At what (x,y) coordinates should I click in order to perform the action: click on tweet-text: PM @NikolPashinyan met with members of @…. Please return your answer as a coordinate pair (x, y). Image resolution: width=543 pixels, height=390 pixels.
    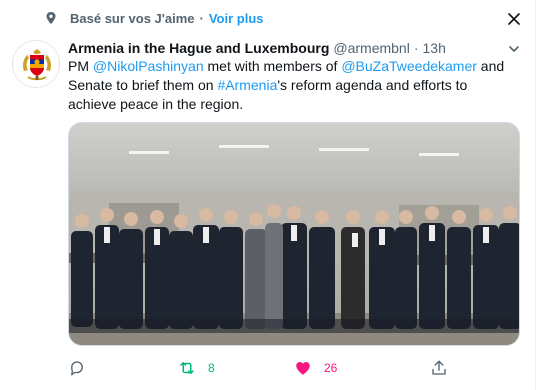
    Looking at the image, I should click on (293, 85).